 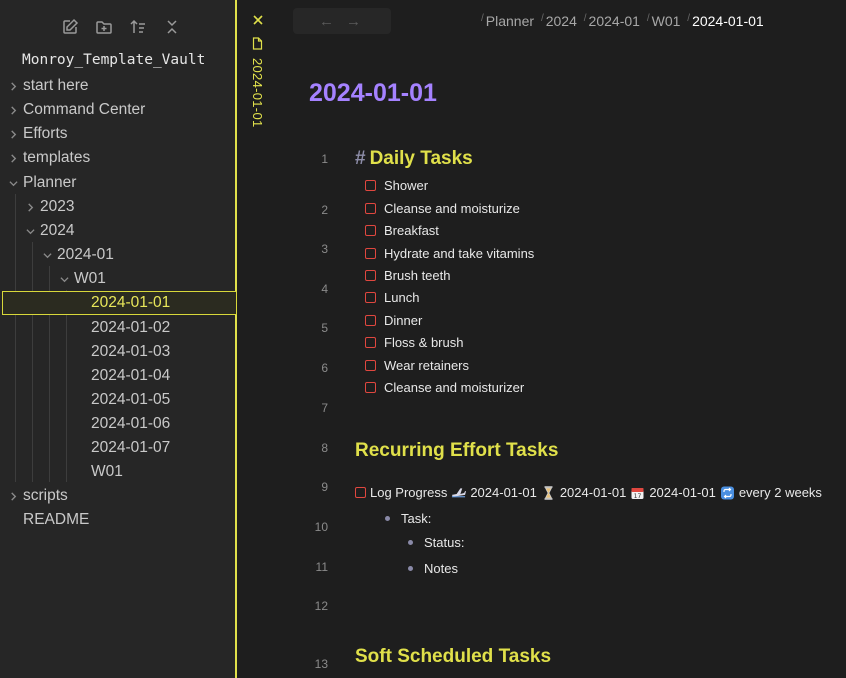 I want to click on list-item: Task:, so click(x=408, y=518).